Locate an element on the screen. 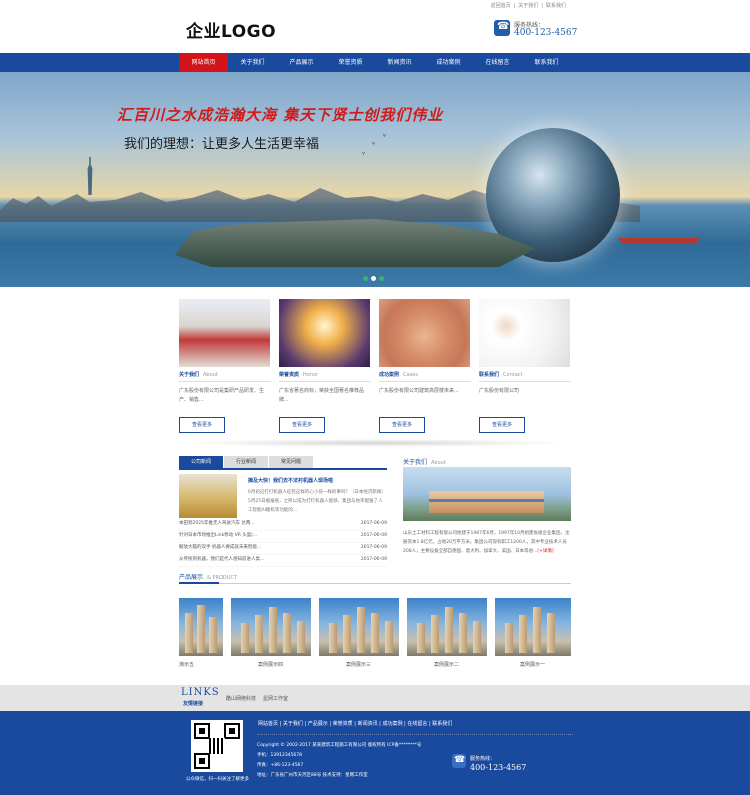 The width and height of the screenshot is (750, 795). news-headline: 摘及大快！我们去不法衬机器人现场啦 is located at coordinates (290, 480).